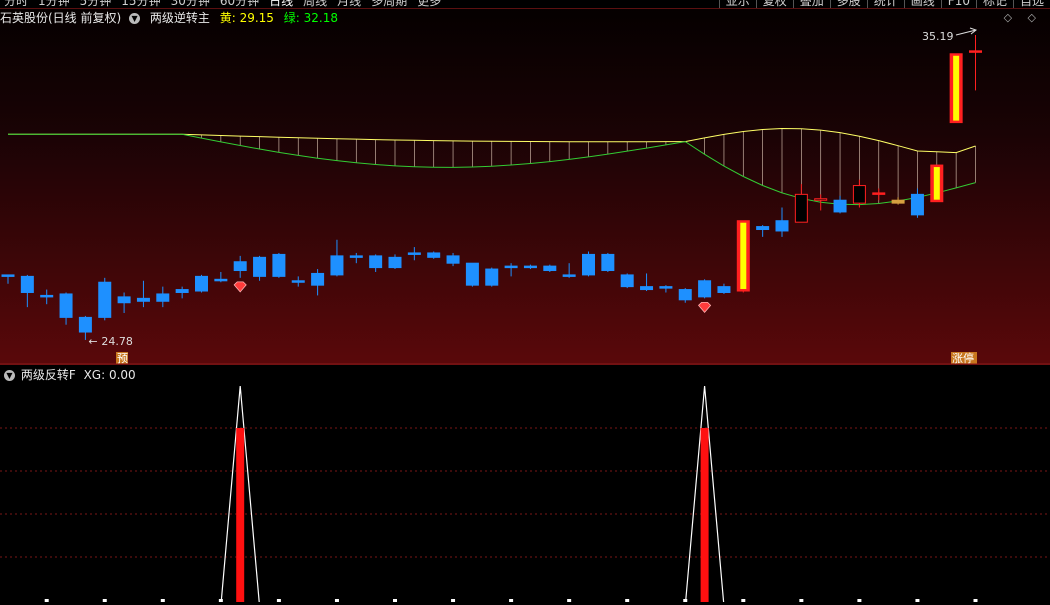 This screenshot has width=1050, height=605. Describe the element at coordinates (938, 36) in the screenshot. I see `high-label: 35.19` at that location.